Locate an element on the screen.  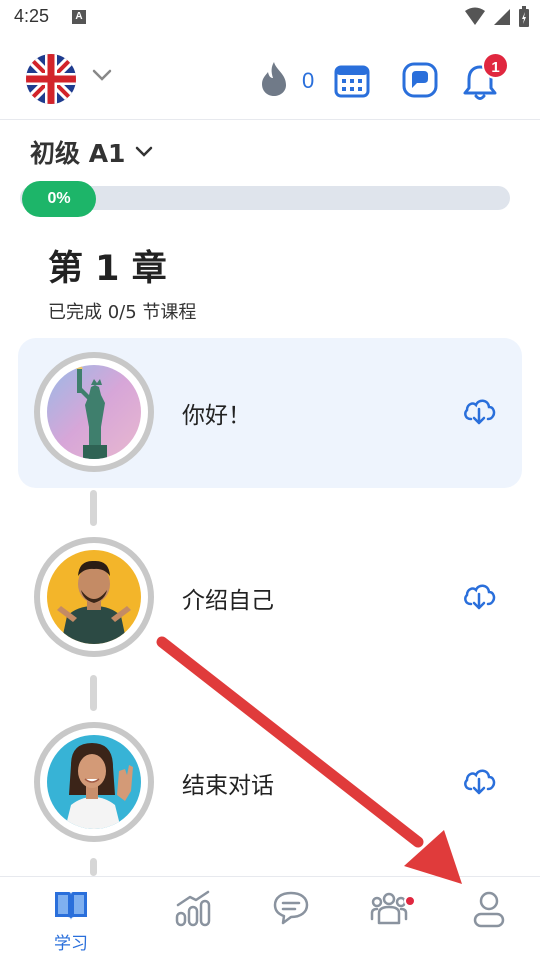
top-bar: 0 1 is located at coordinates (270, 79).